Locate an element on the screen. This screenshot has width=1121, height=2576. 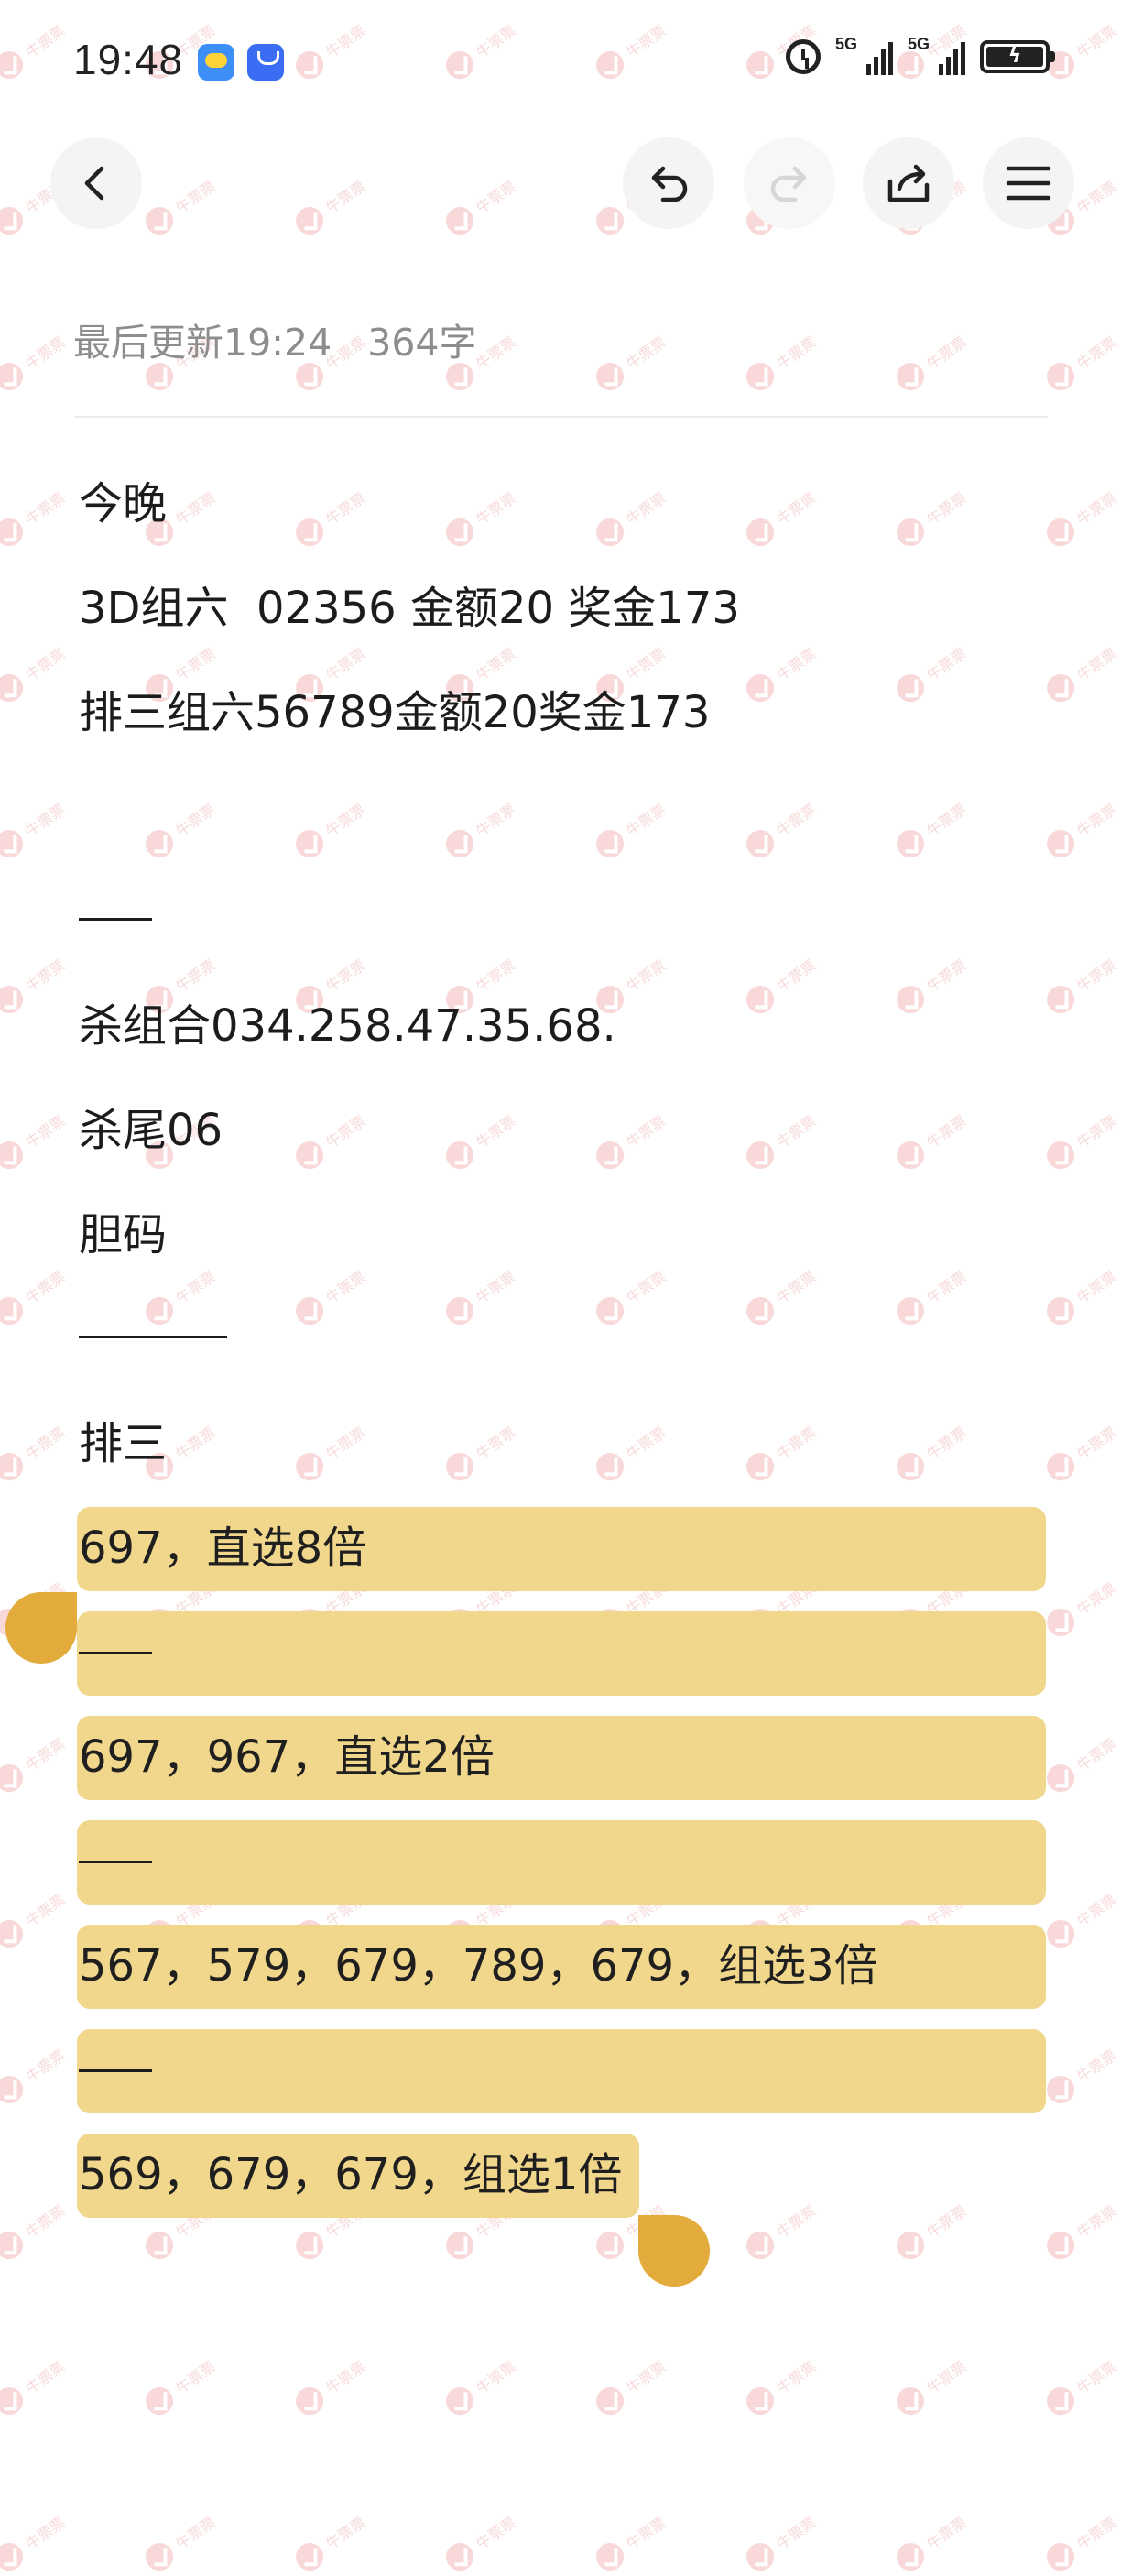
redo-button is located at coordinates (789, 183).